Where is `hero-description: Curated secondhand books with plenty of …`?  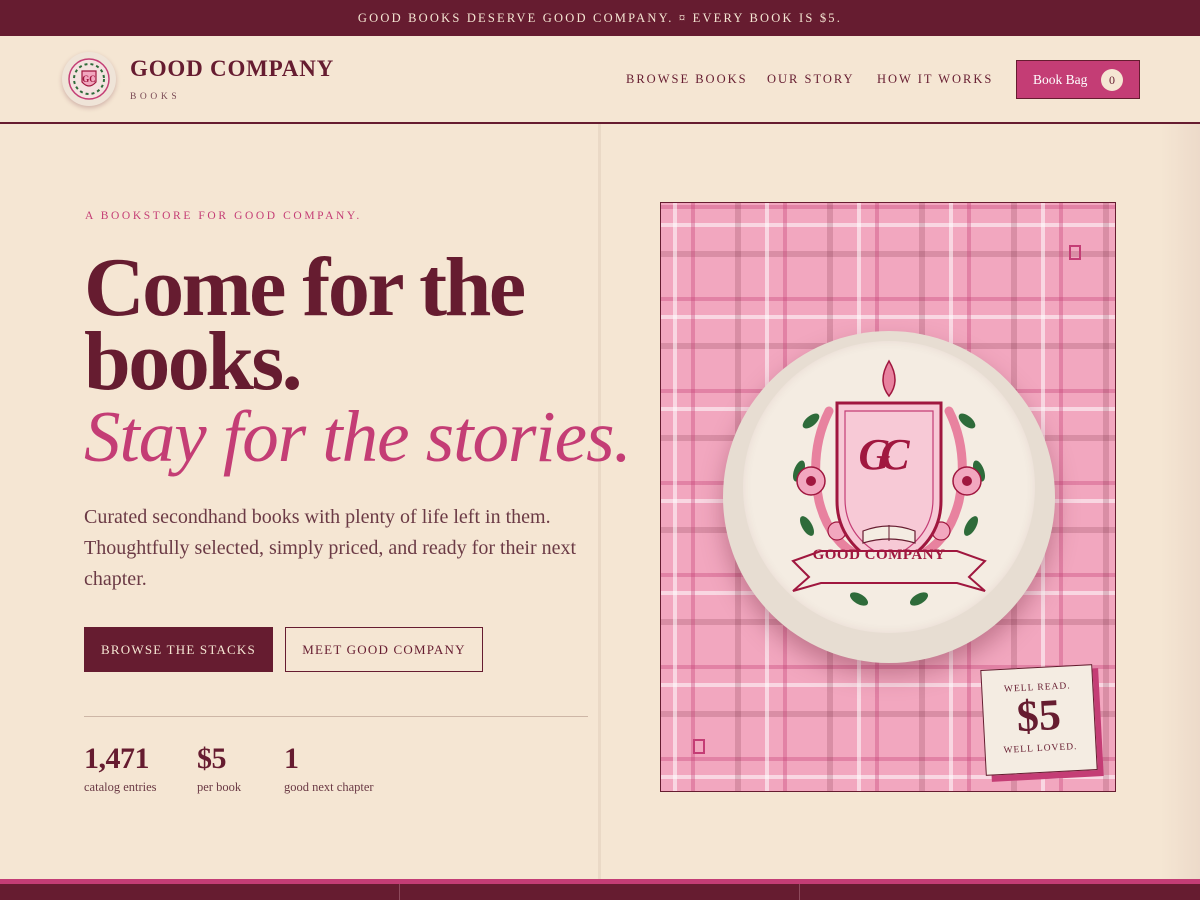
hero-description: Curated secondhand books with plenty of … is located at coordinates (330, 548).